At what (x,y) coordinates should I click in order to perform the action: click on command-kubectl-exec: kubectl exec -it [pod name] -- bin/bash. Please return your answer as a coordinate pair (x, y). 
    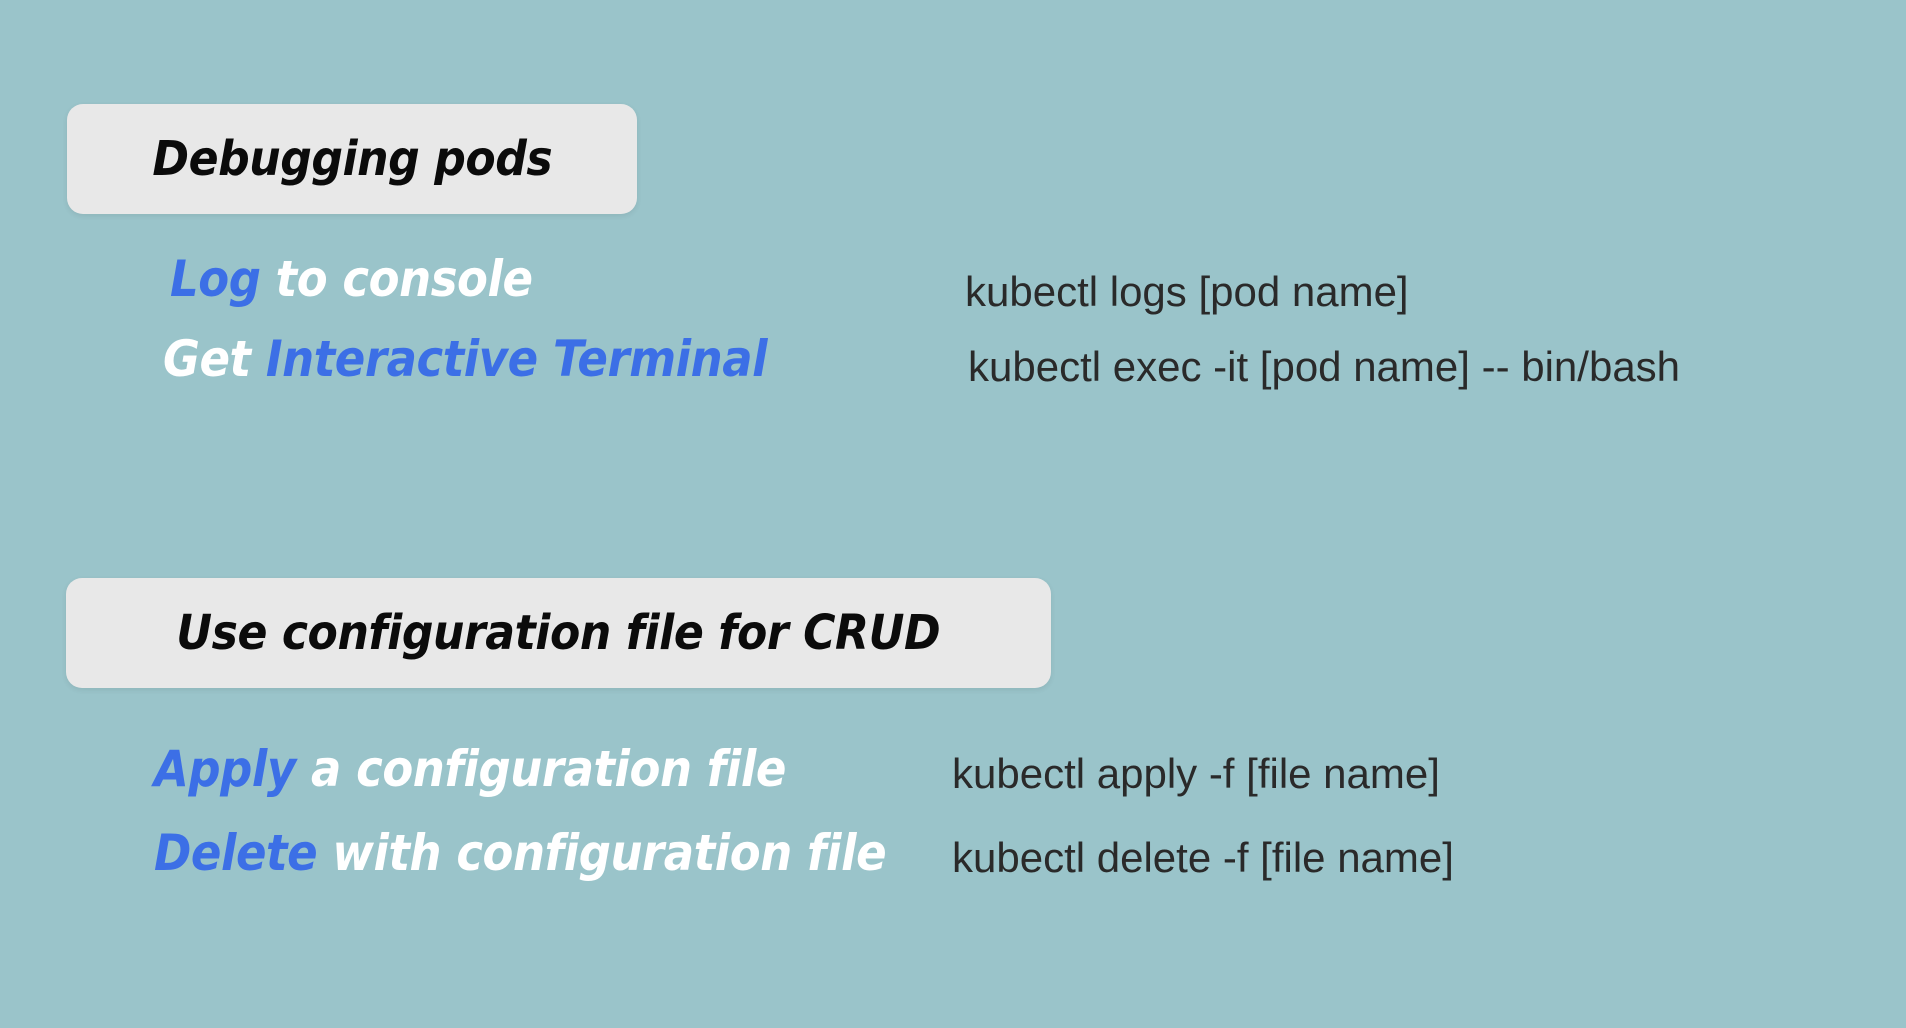
    Looking at the image, I should click on (1324, 366).